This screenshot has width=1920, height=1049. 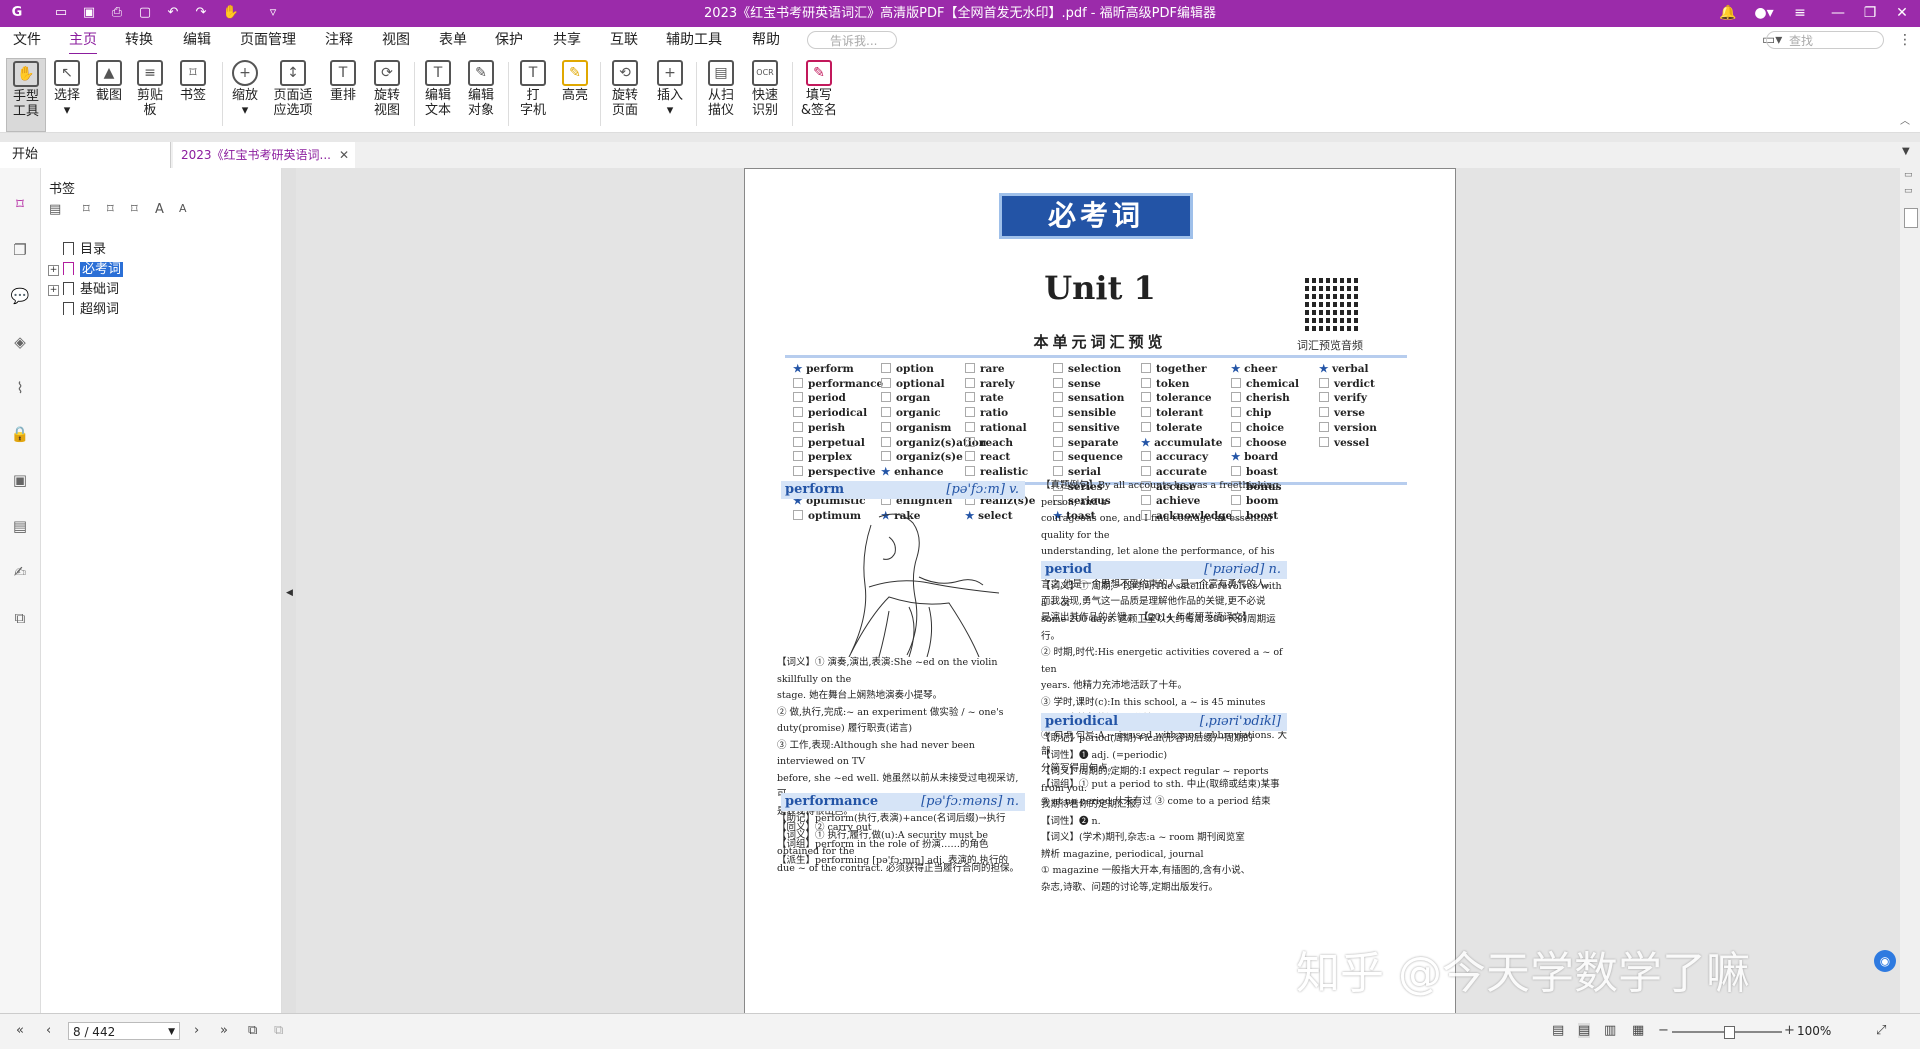 What do you see at coordinates (252, 1030) in the screenshot?
I see `copy-page-icon: ⧉` at bounding box center [252, 1030].